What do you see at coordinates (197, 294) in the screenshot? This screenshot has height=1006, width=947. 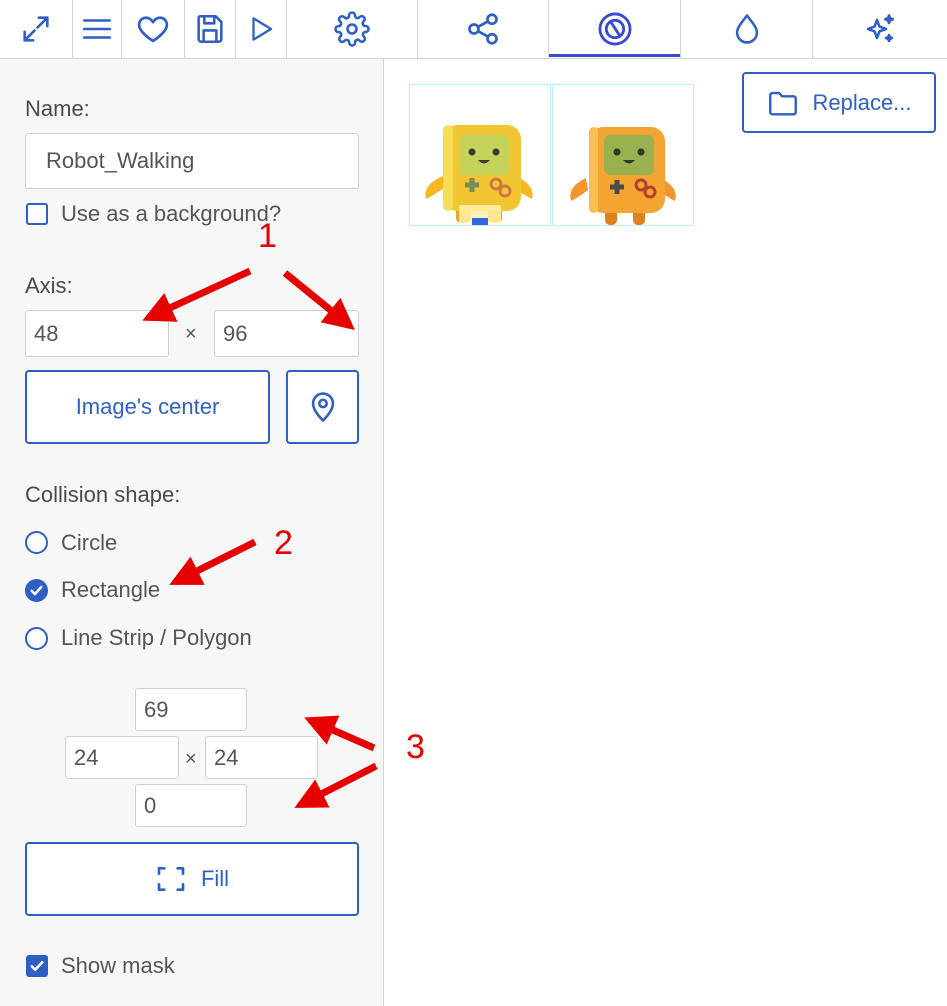 I see `arrow-1a` at bounding box center [197, 294].